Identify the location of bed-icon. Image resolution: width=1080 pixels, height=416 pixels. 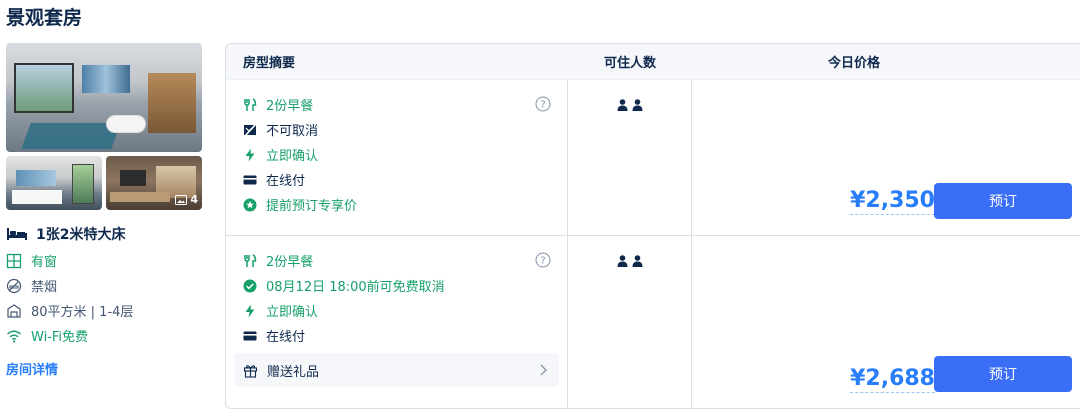
(17, 234).